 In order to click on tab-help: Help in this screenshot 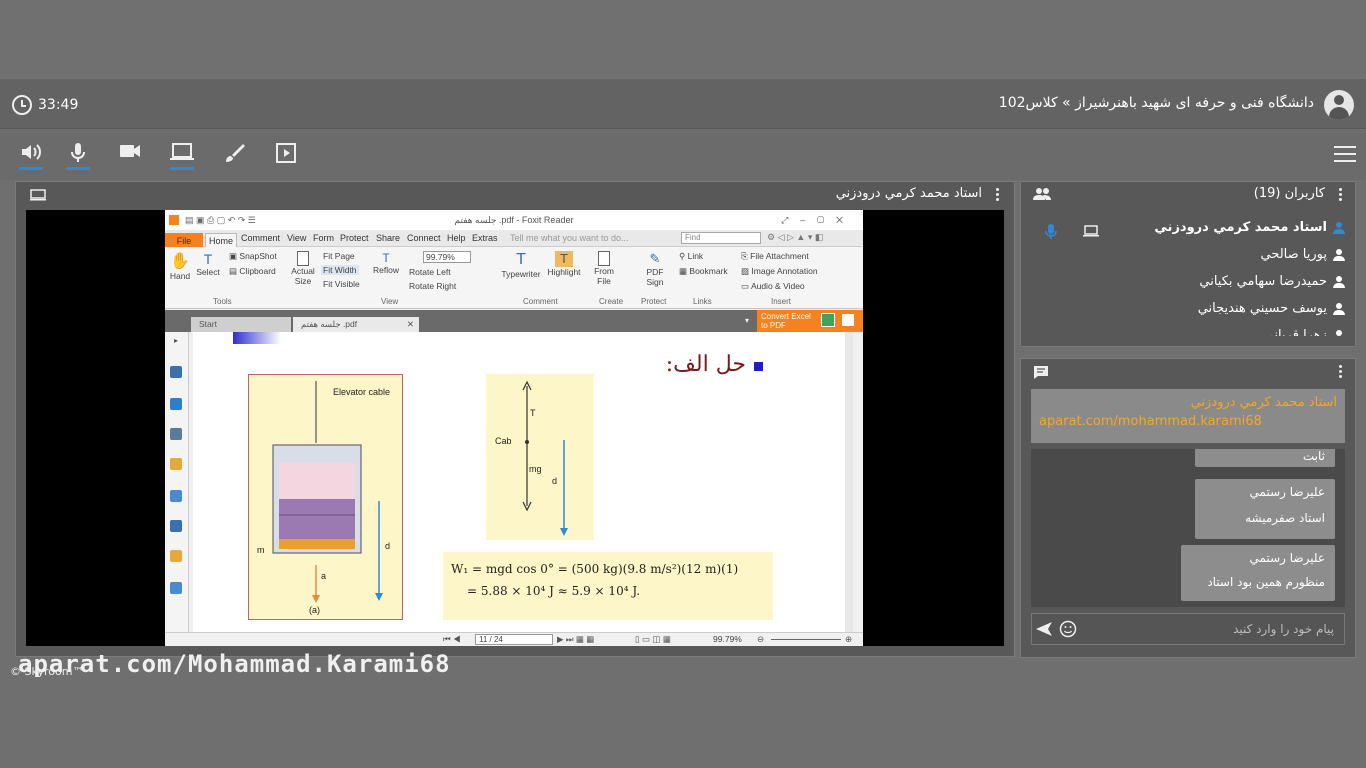, I will do `click(456, 238)`.